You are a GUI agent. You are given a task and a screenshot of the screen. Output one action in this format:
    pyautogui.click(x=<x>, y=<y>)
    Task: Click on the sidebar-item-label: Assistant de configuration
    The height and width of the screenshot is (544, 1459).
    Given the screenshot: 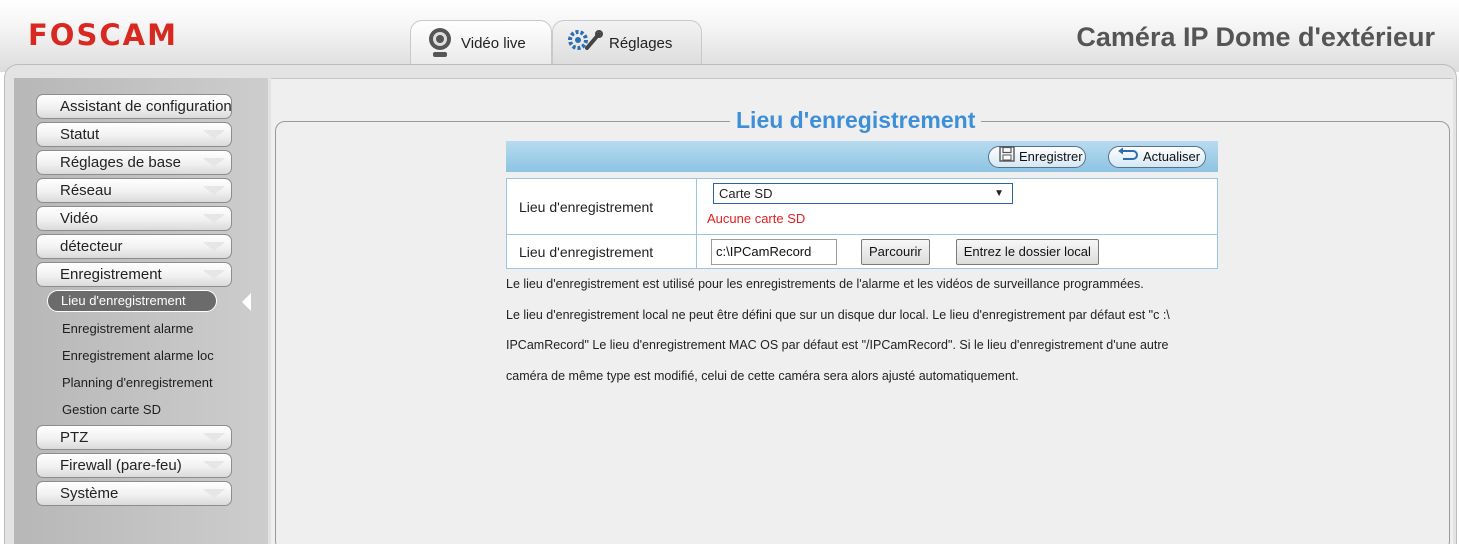 What is the action you would take?
    pyautogui.click(x=146, y=106)
    